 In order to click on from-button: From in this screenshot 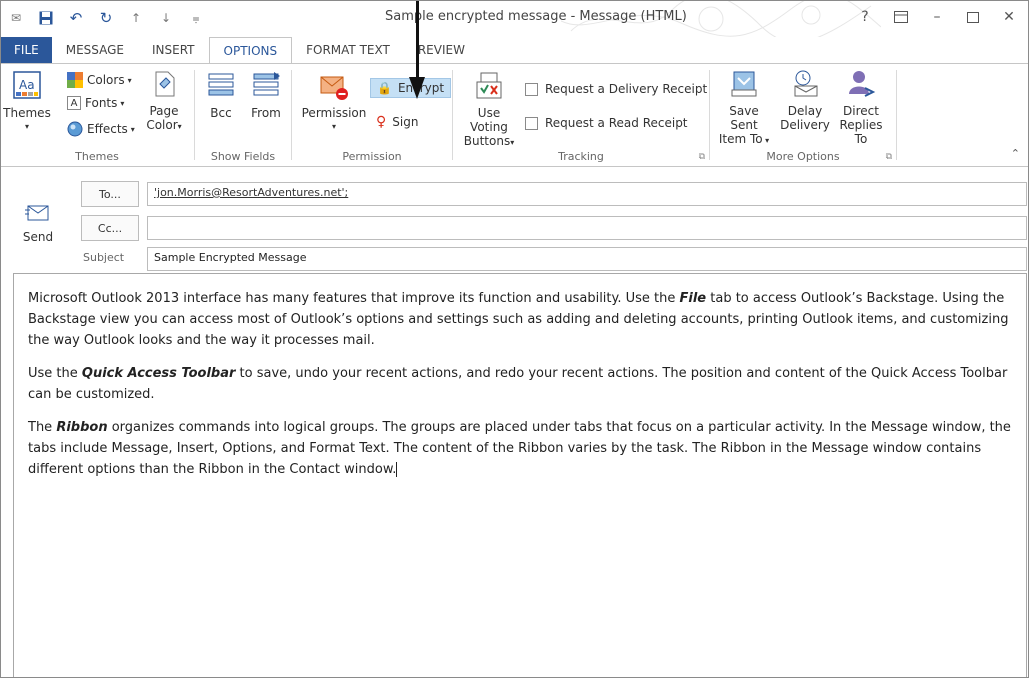, I will do `click(266, 95)`.